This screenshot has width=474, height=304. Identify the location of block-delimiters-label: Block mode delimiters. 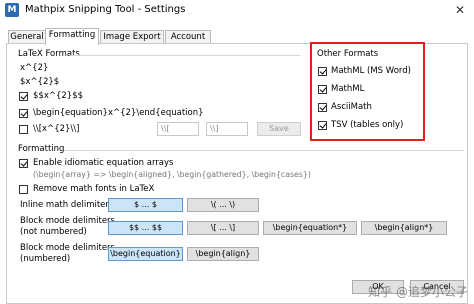
(67, 221).